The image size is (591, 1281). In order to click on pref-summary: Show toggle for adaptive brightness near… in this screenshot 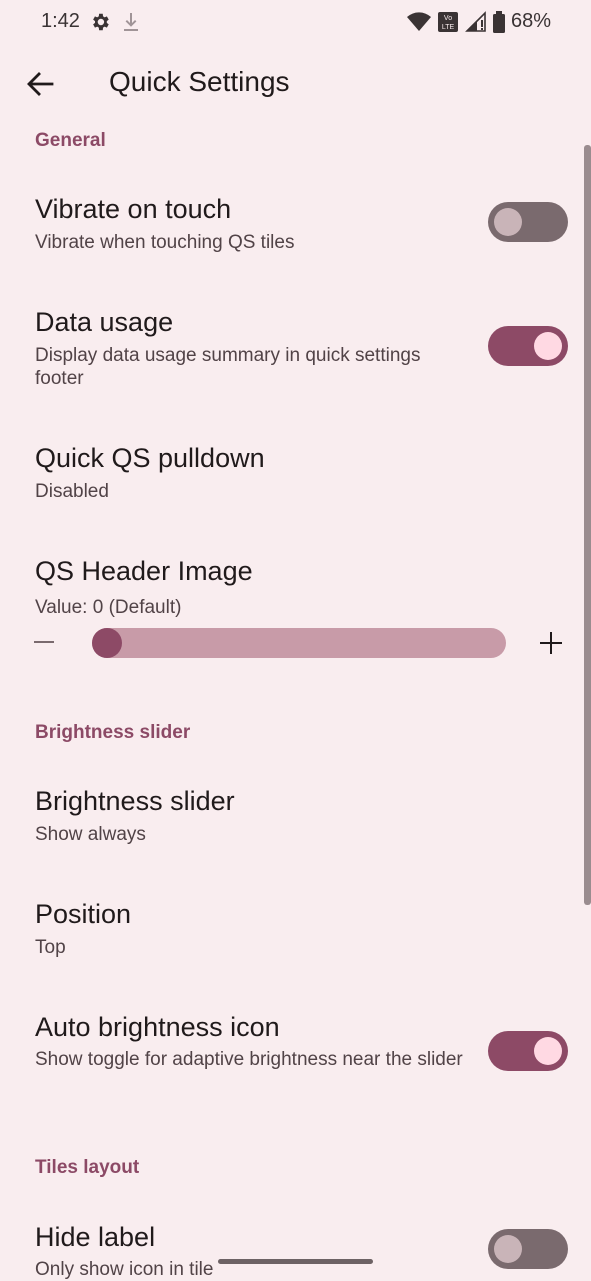, I will do `click(249, 1059)`.